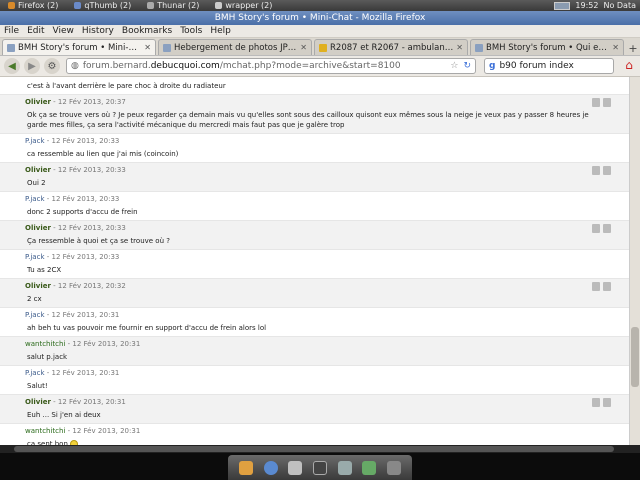 The height and width of the screenshot is (480, 640). What do you see at coordinates (37, 386) in the screenshot?
I see `message-text: Salut!` at bounding box center [37, 386].